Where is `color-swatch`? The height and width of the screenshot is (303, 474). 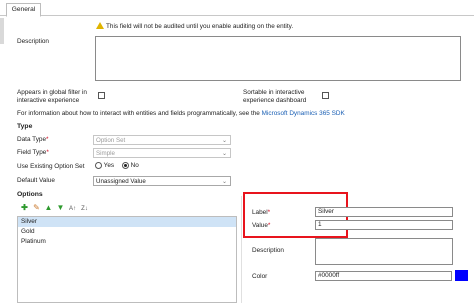
color-swatch is located at coordinates (461, 275).